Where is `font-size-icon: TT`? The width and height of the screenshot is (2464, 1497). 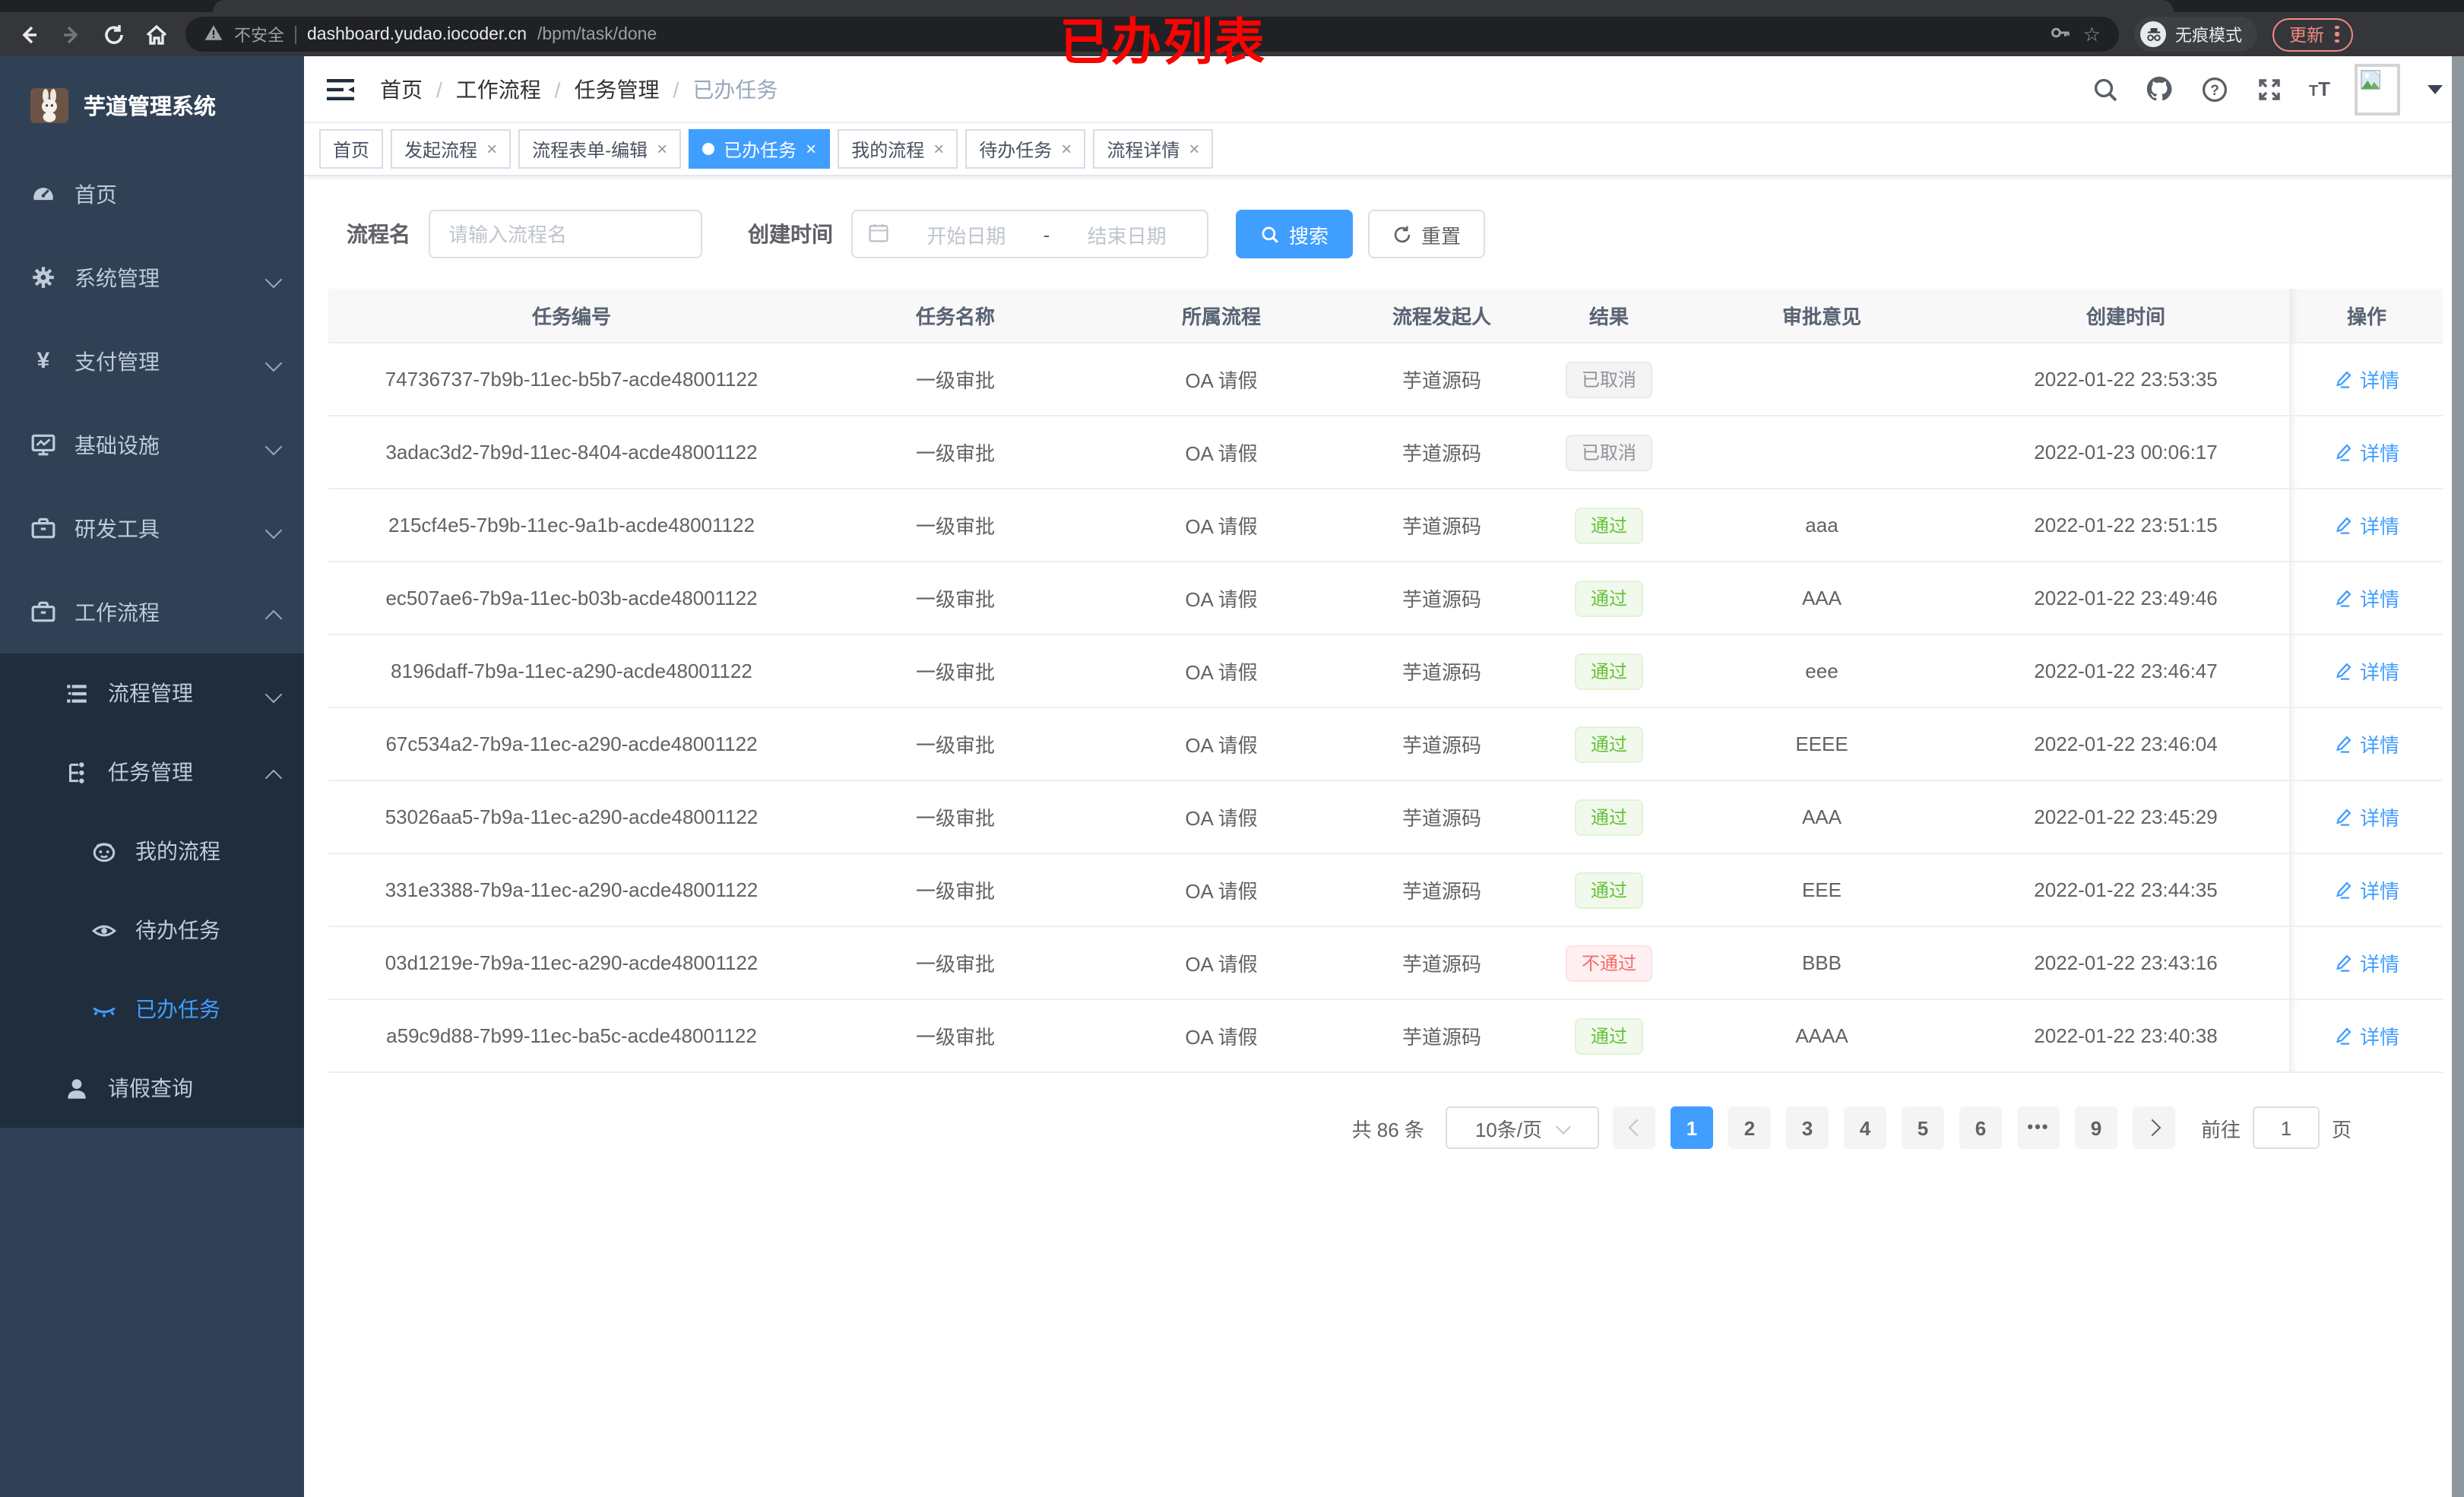
font-size-icon: TT is located at coordinates (2319, 89).